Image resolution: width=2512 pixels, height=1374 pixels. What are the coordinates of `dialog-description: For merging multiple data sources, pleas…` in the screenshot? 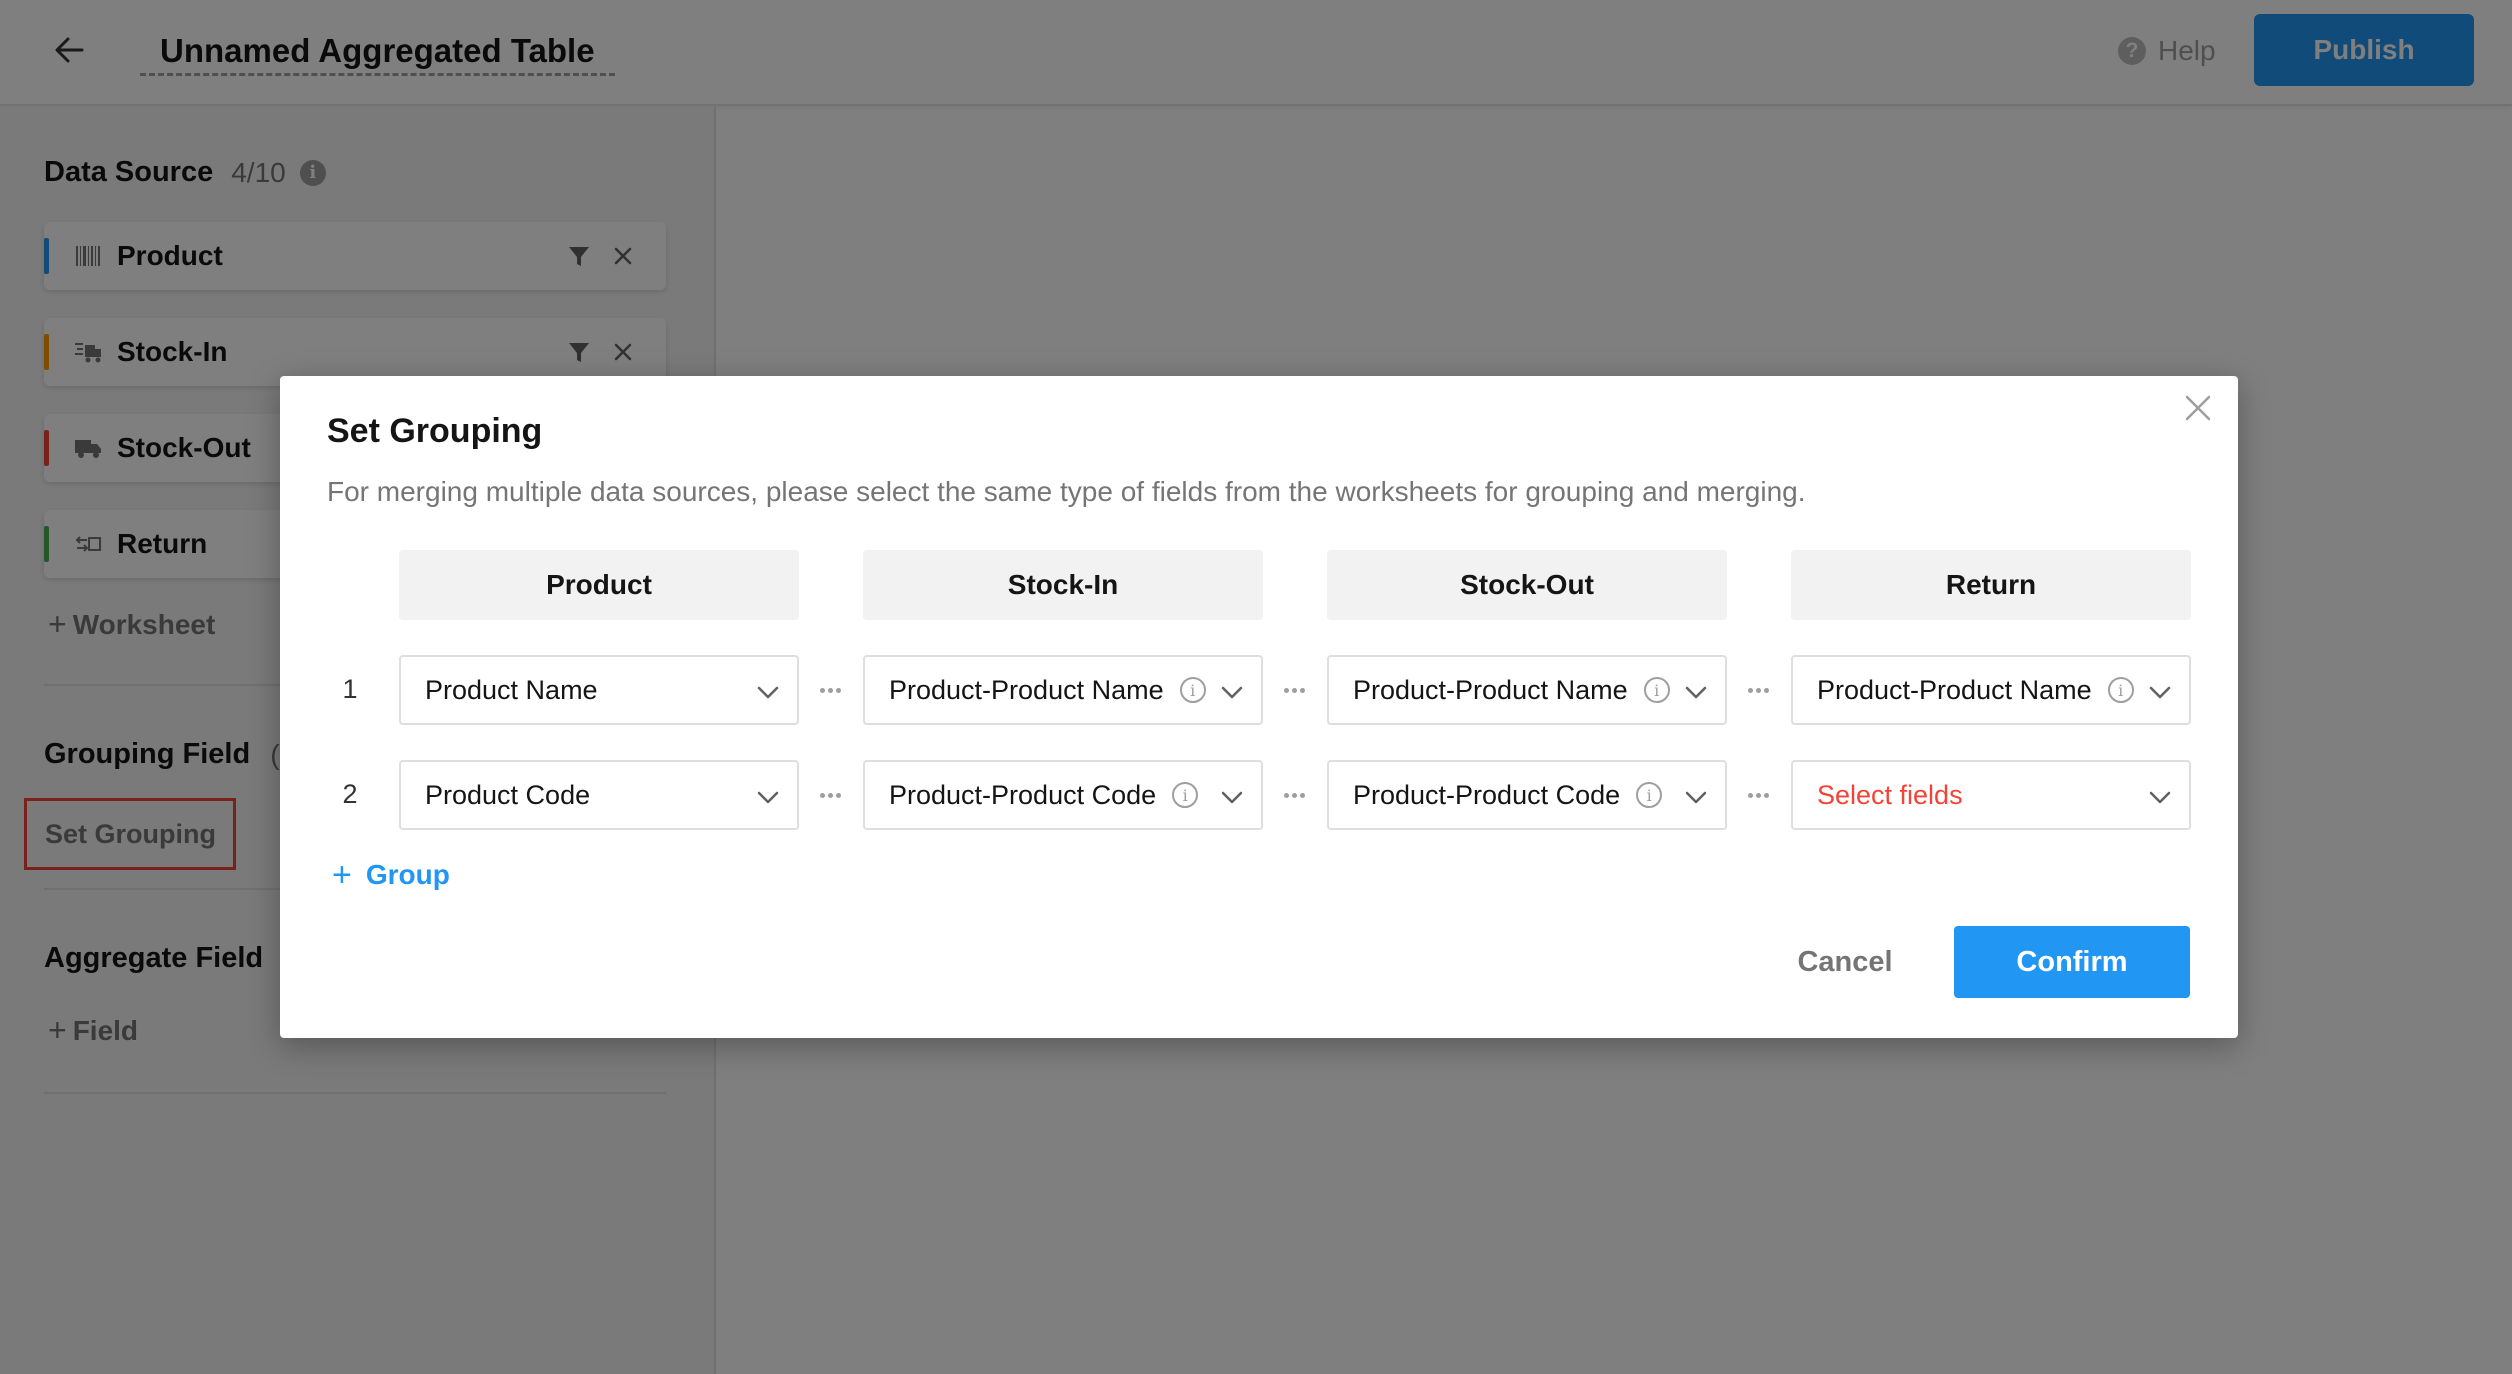 It's located at (1066, 491).